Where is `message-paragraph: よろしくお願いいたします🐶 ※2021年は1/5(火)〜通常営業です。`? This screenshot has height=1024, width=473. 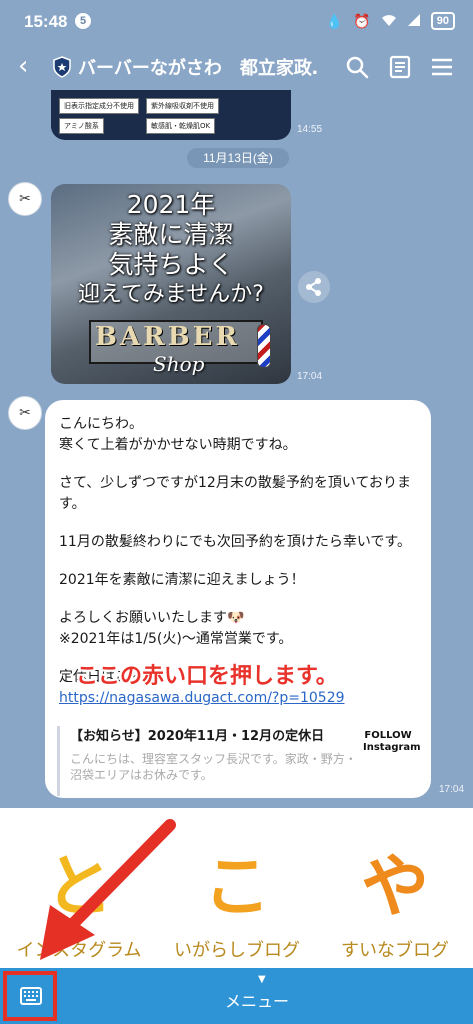 message-paragraph: よろしくお願いいたします🐶 ※2021年は1/5(火)〜通常営業です。 is located at coordinates (176, 628).